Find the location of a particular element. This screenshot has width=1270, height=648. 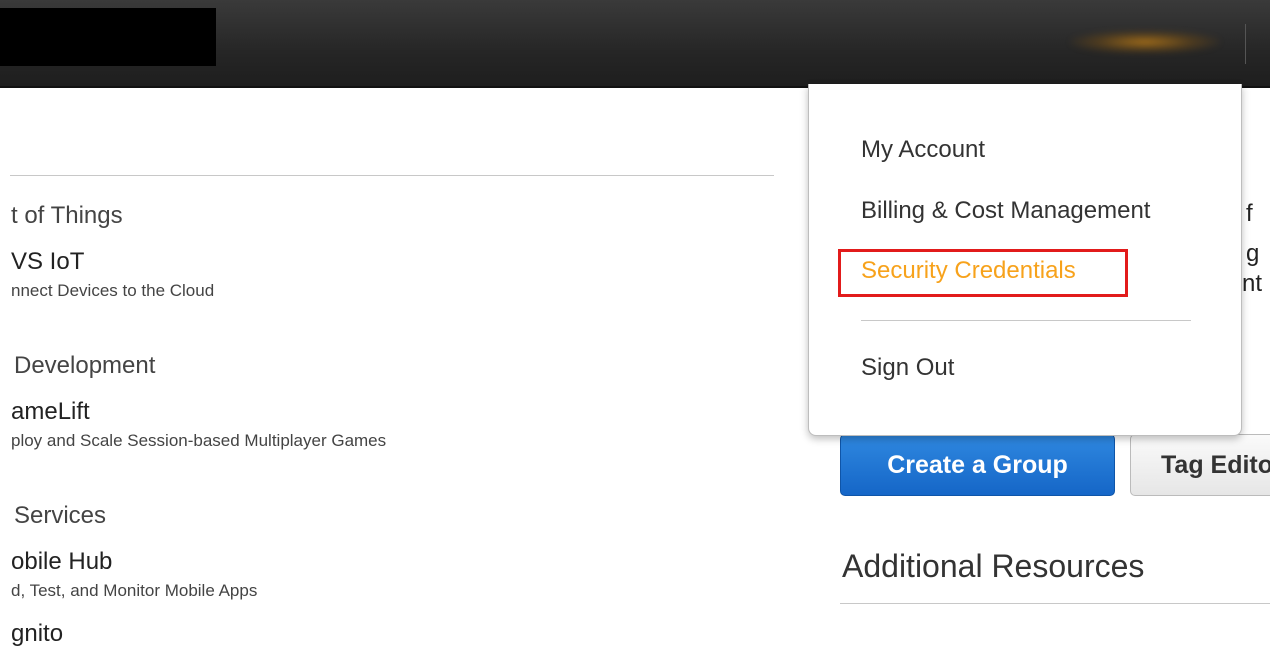

create-group-button: Create a Group is located at coordinates (977, 465).